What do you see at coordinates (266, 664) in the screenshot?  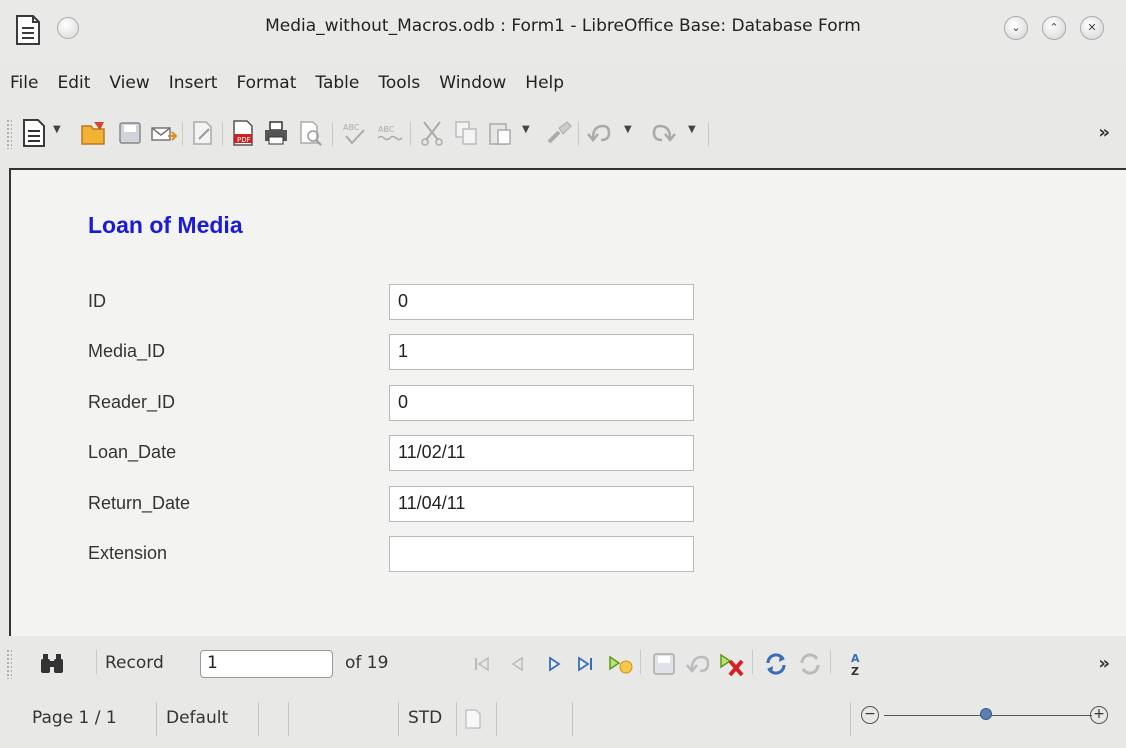 I see `record-number-input: 1` at bounding box center [266, 664].